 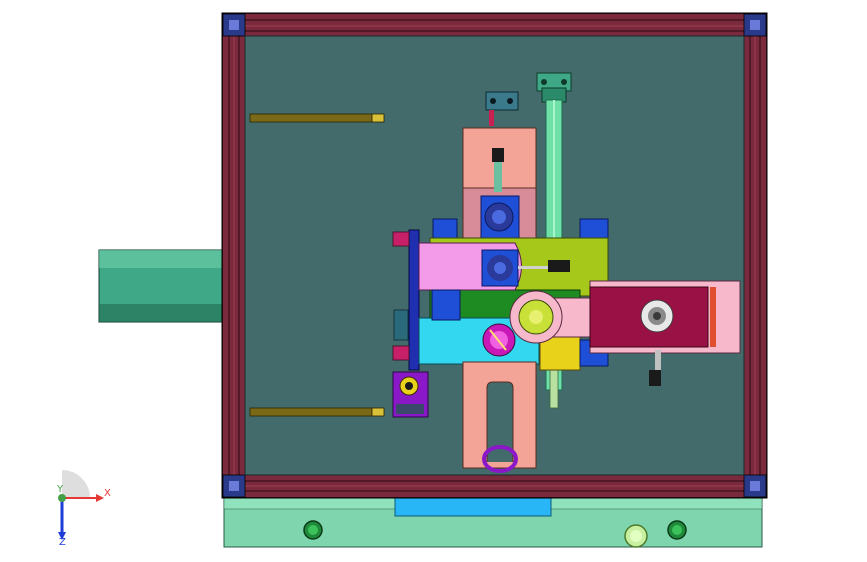 I want to click on left-cylinder, so click(x=161, y=286).